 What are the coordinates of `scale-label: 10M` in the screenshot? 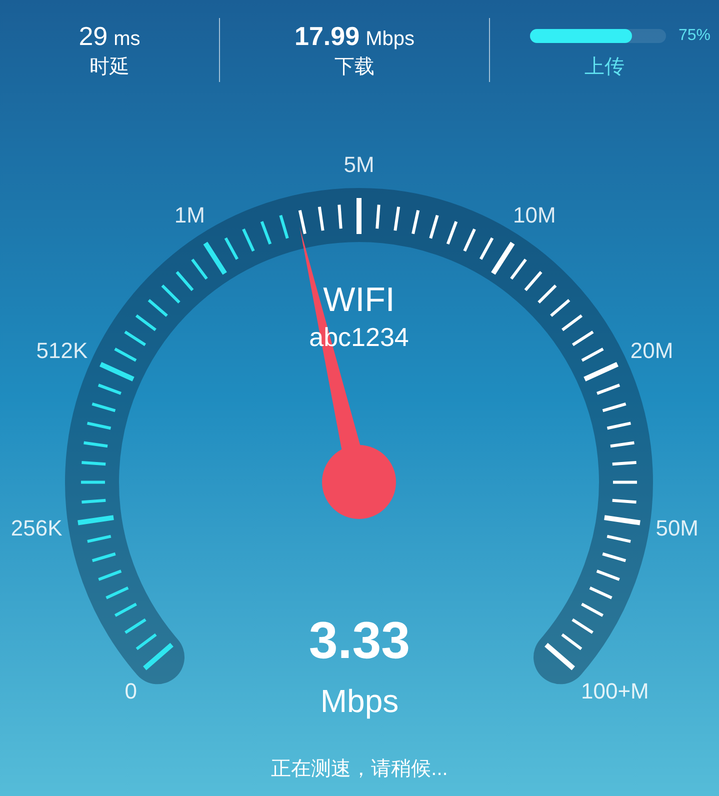 It's located at (534, 215).